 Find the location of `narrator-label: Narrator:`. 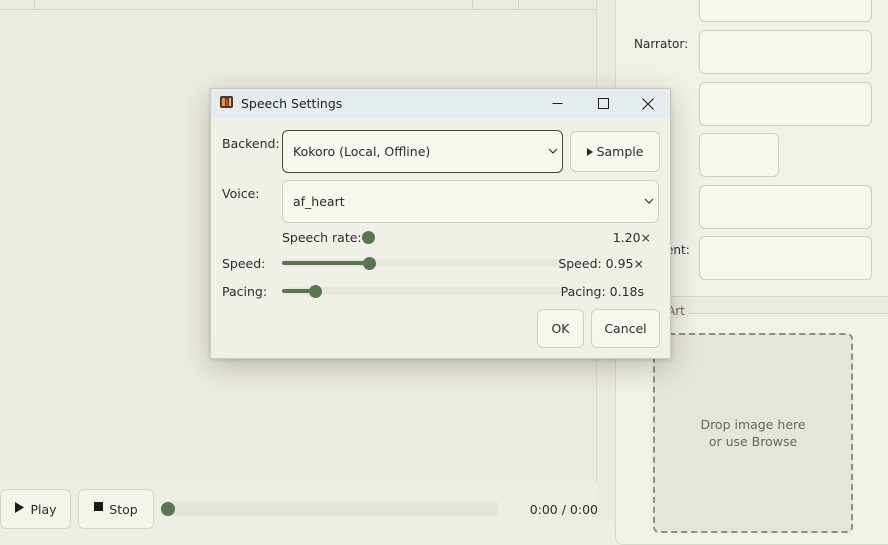

narrator-label: Narrator: is located at coordinates (661, 44).